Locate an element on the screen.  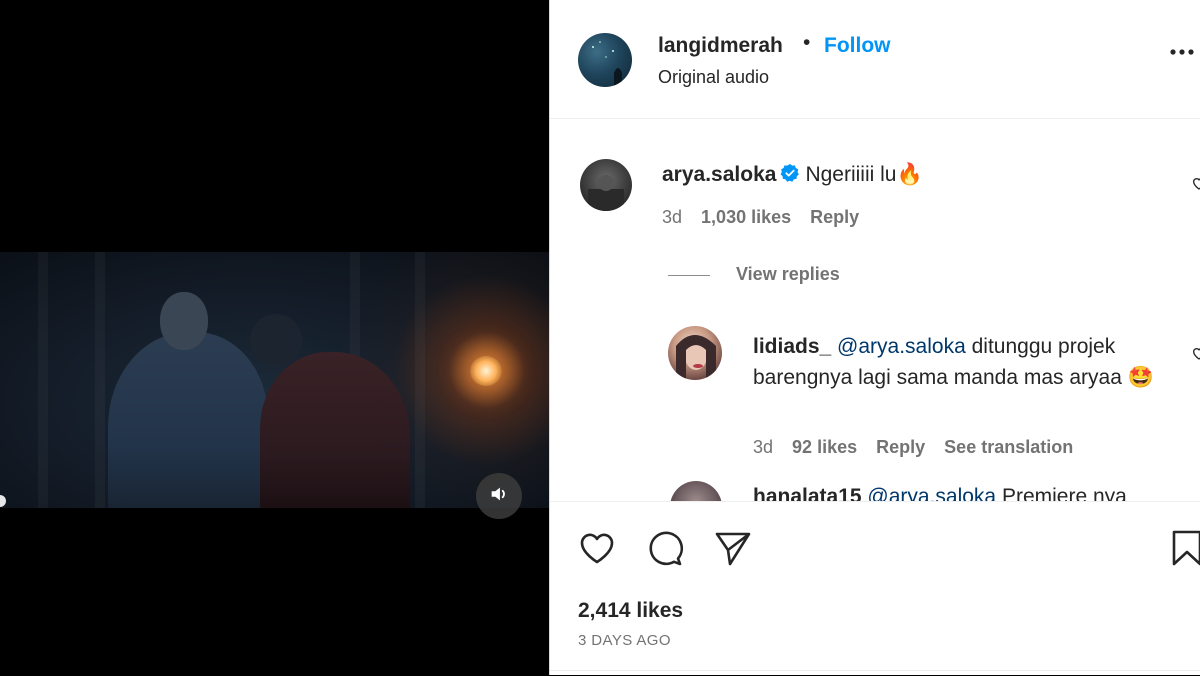
share-button is located at coordinates (733, 548).